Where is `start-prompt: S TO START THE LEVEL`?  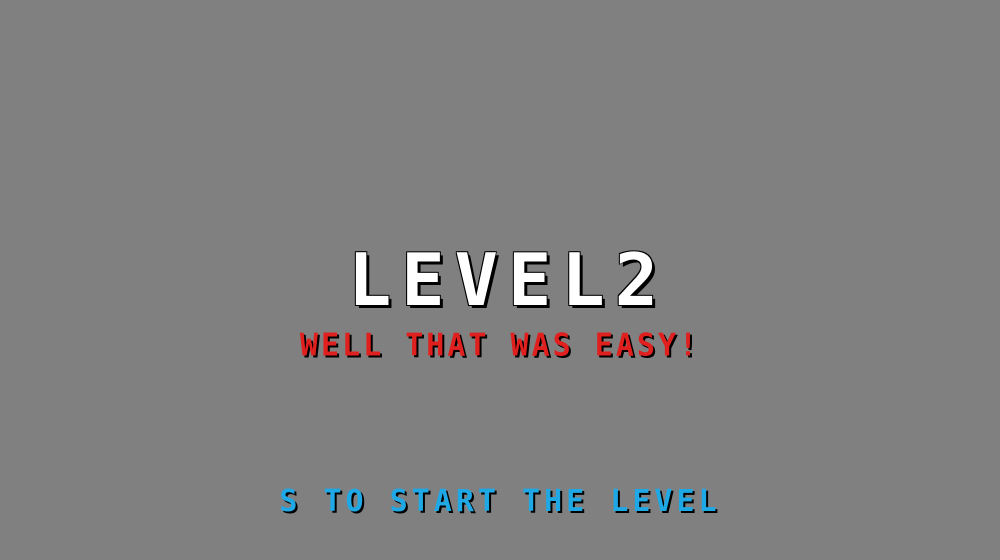 start-prompt: S TO START THE LEVEL is located at coordinates (500, 501).